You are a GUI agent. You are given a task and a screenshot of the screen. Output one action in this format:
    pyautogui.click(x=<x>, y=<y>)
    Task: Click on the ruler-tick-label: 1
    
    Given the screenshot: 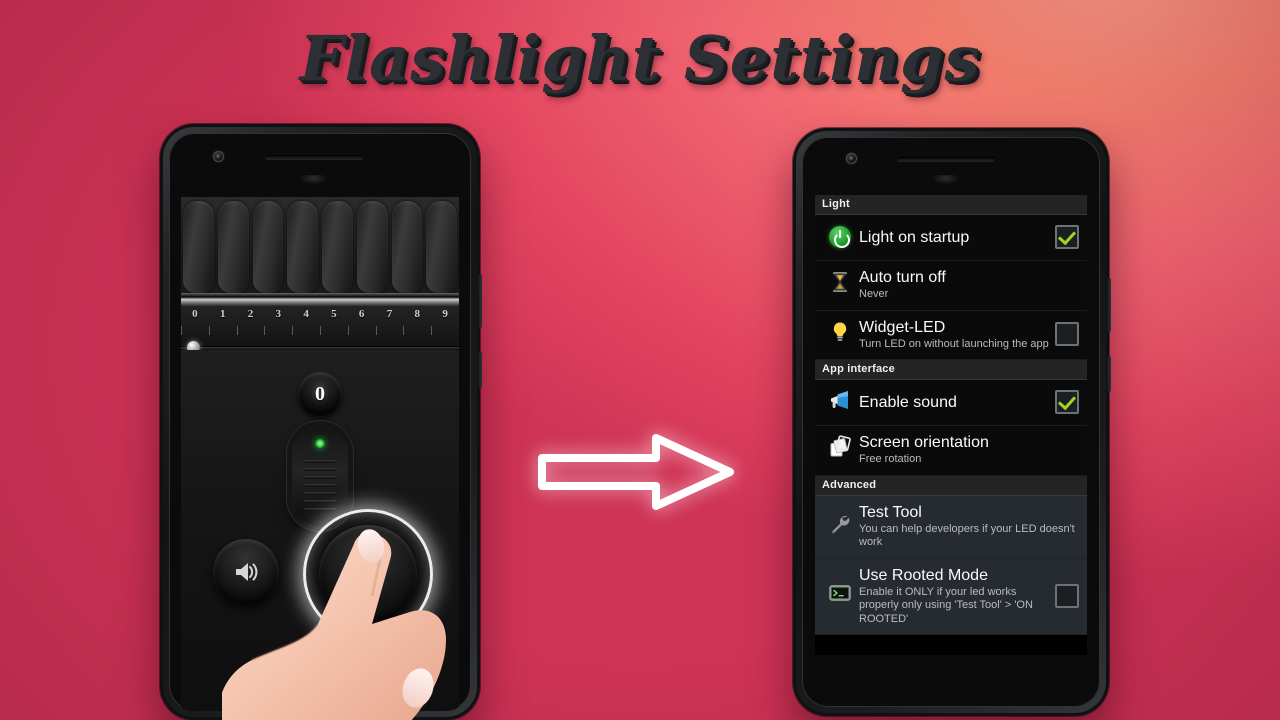 What is the action you would take?
    pyautogui.click(x=222, y=314)
    